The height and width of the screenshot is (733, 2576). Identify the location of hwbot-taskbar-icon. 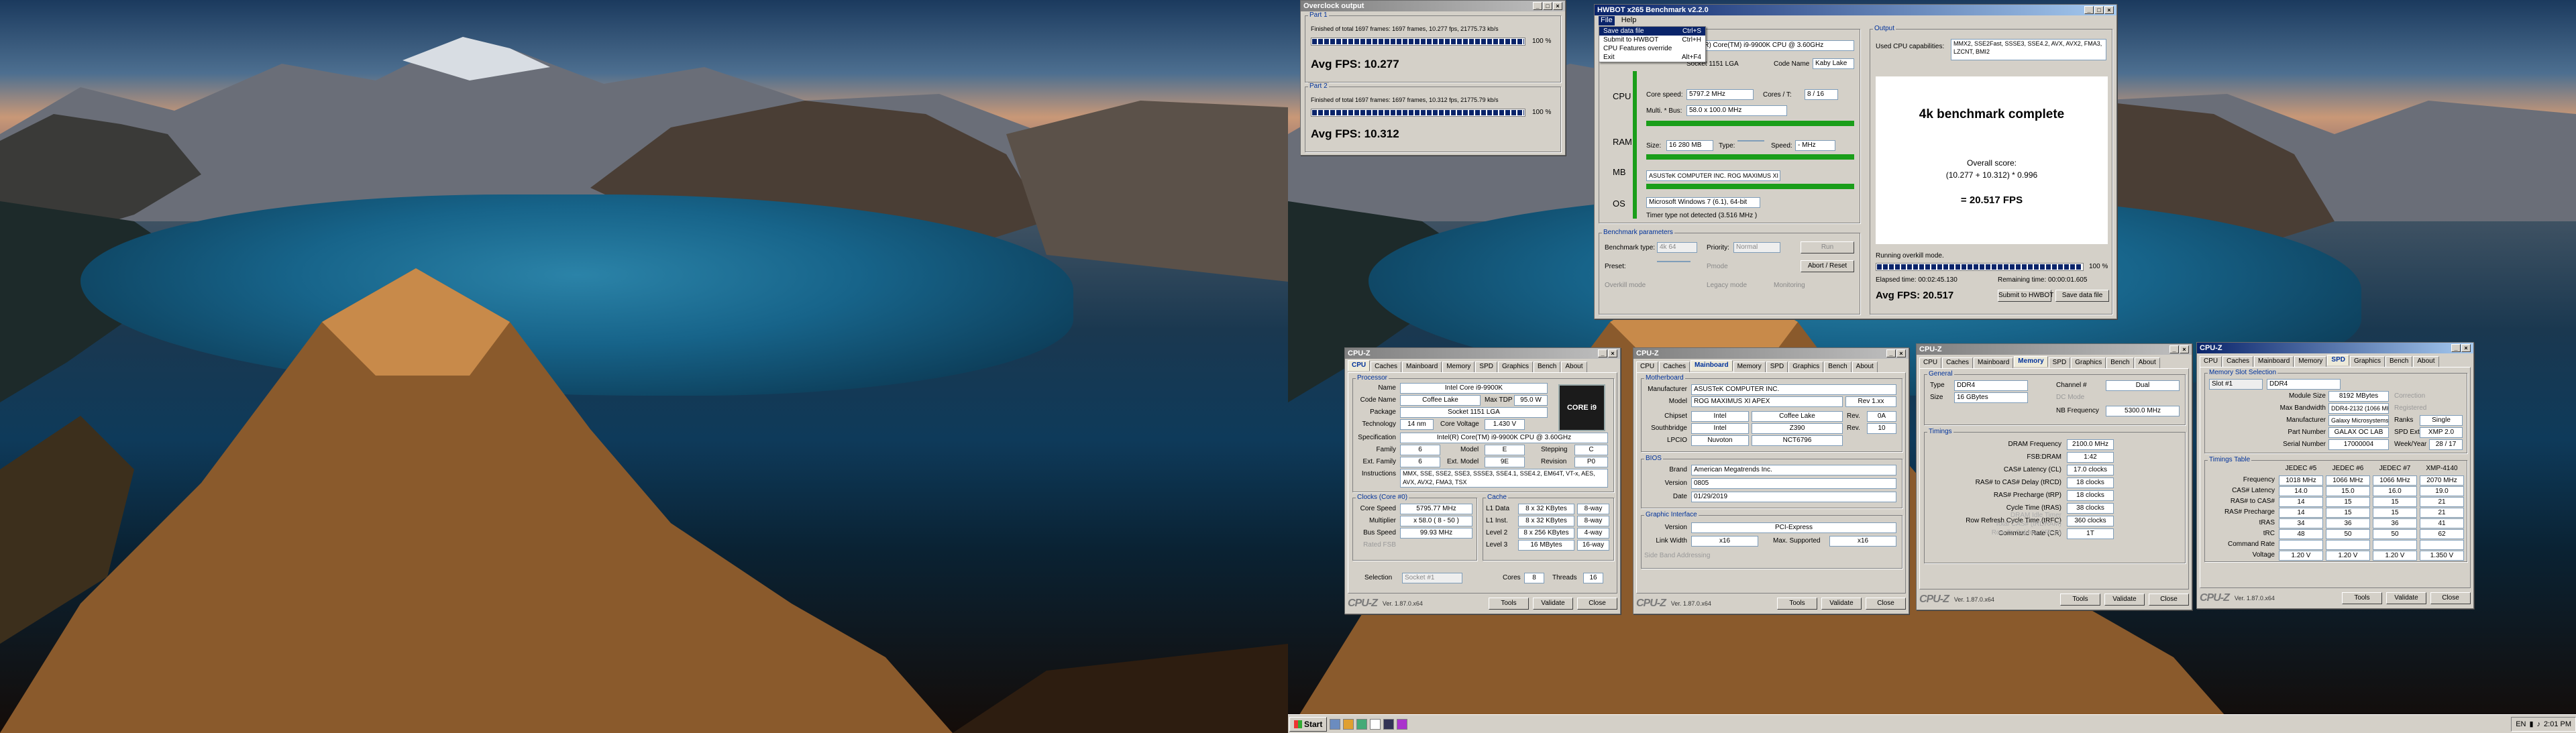
(1375, 724).